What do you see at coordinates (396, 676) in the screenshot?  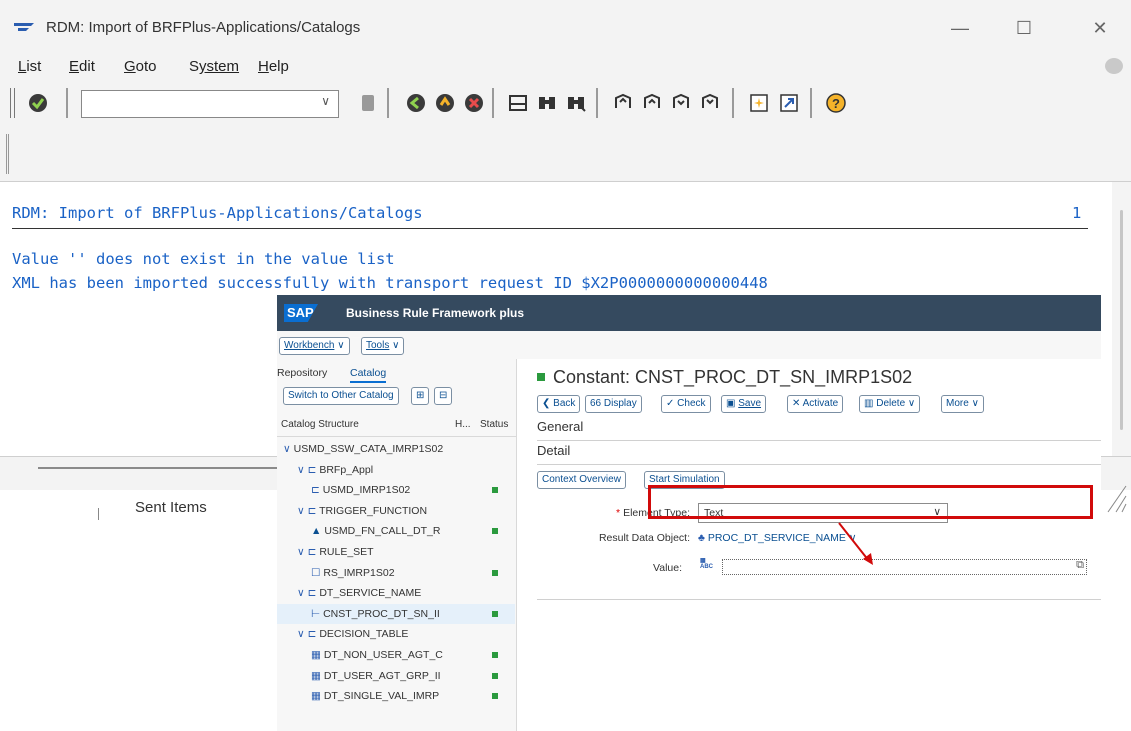 I see `tree-item: ▦ DT_USER_AGT_GRP_II` at bounding box center [396, 676].